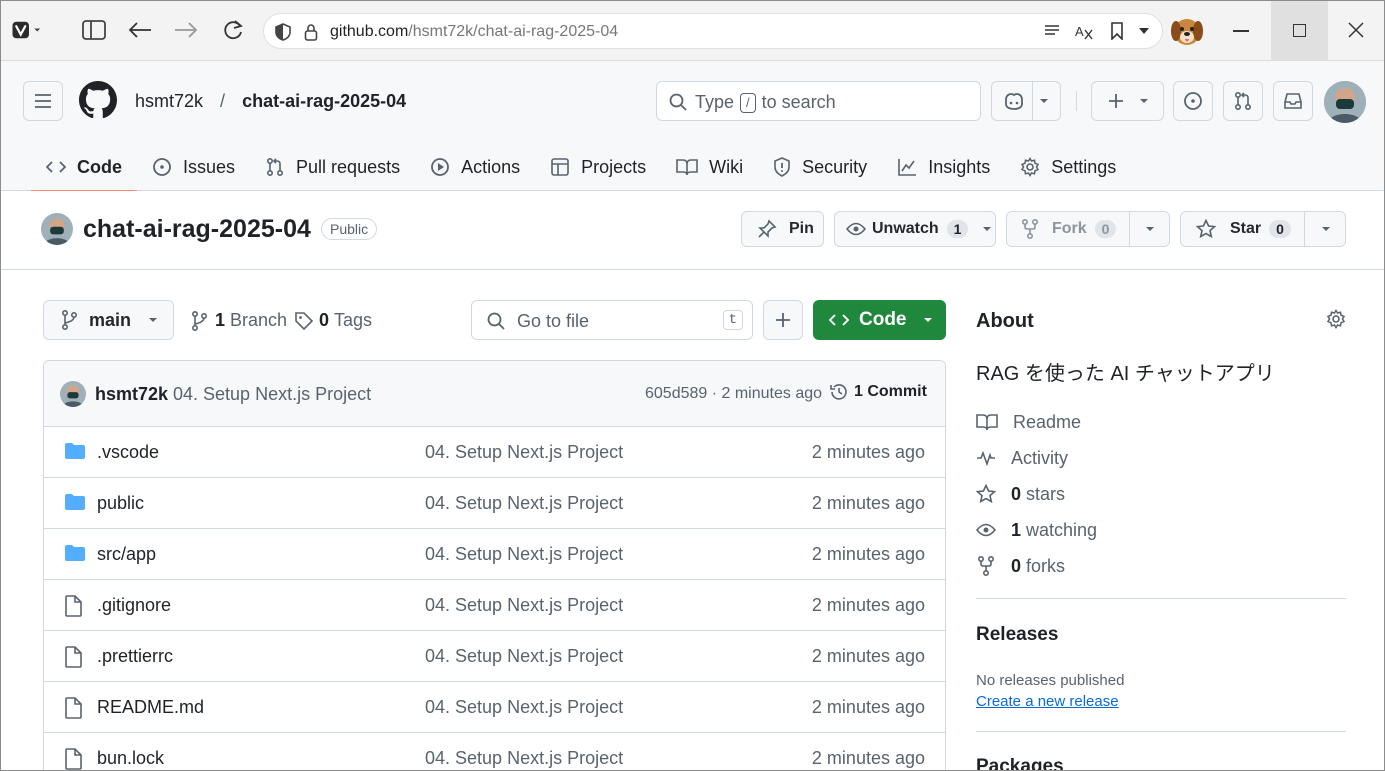  I want to click on repo-name-heading: chat-ai-rag-2025-04, so click(197, 229).